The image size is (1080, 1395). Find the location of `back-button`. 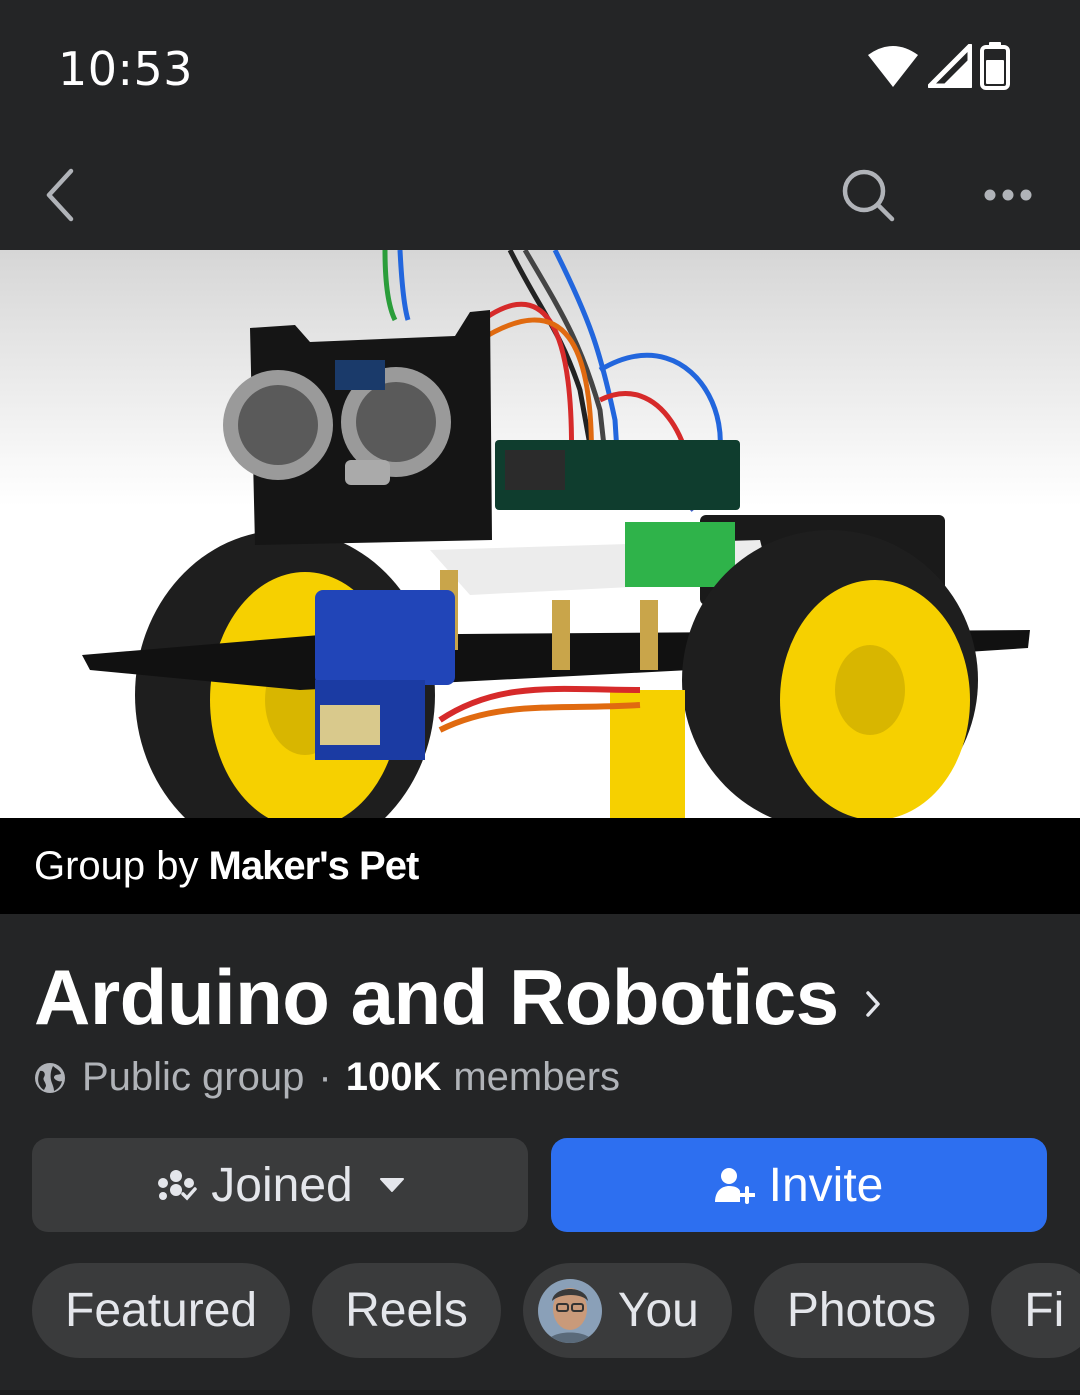

back-button is located at coordinates (61, 195).